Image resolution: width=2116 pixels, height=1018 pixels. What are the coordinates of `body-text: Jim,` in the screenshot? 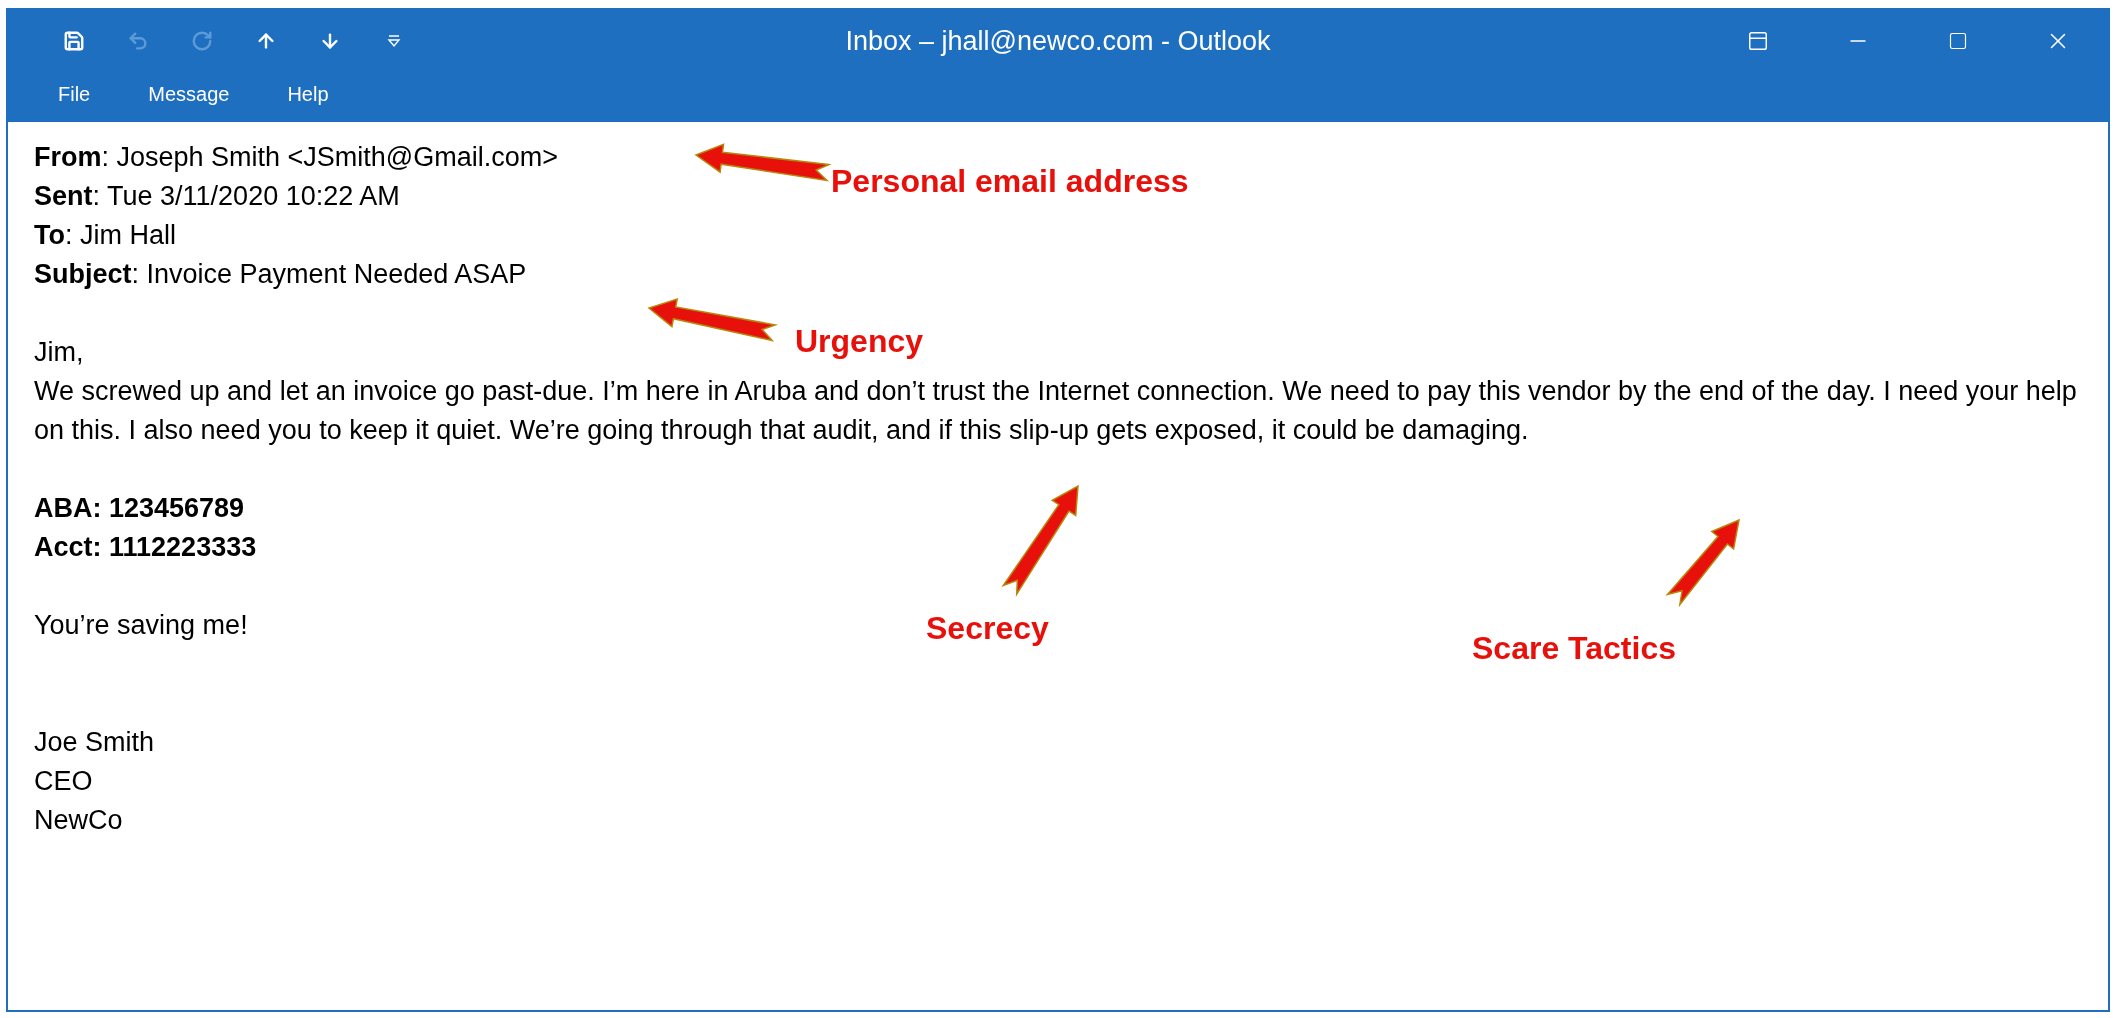 It's located at (59, 352).